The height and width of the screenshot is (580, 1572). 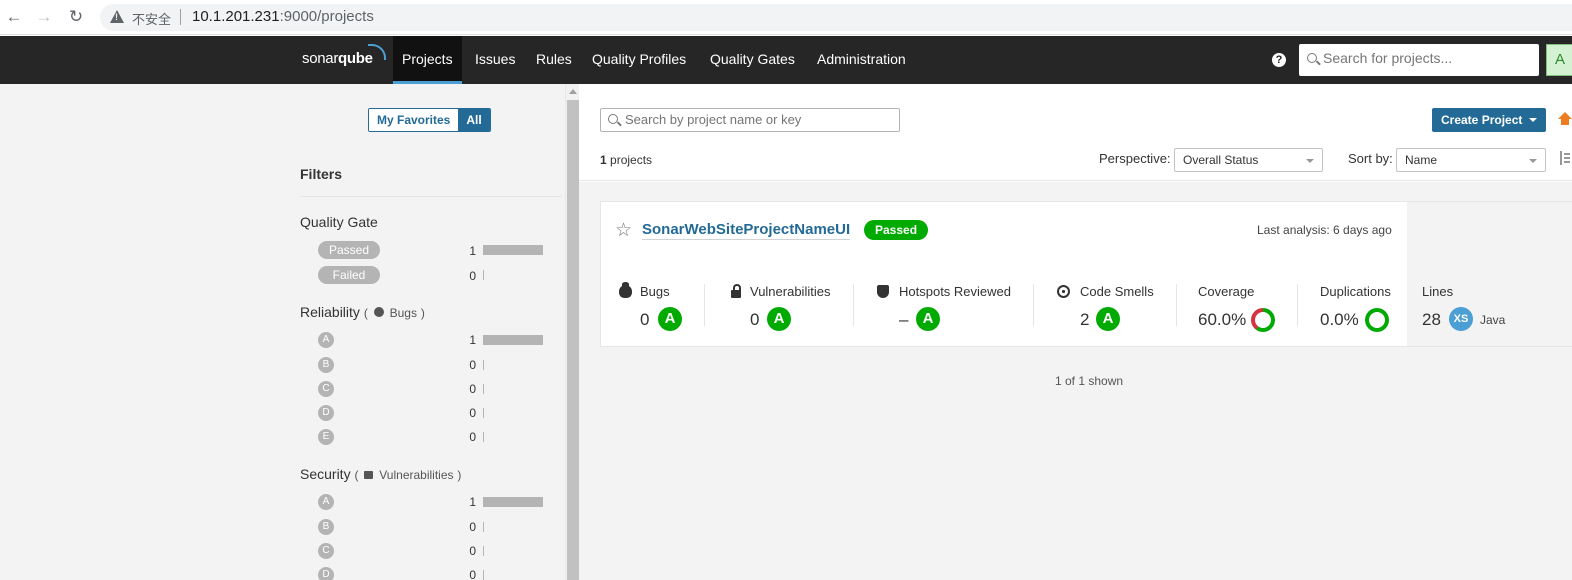 What do you see at coordinates (236, 16) in the screenshot?
I see `url-host: 10.1.201.231` at bounding box center [236, 16].